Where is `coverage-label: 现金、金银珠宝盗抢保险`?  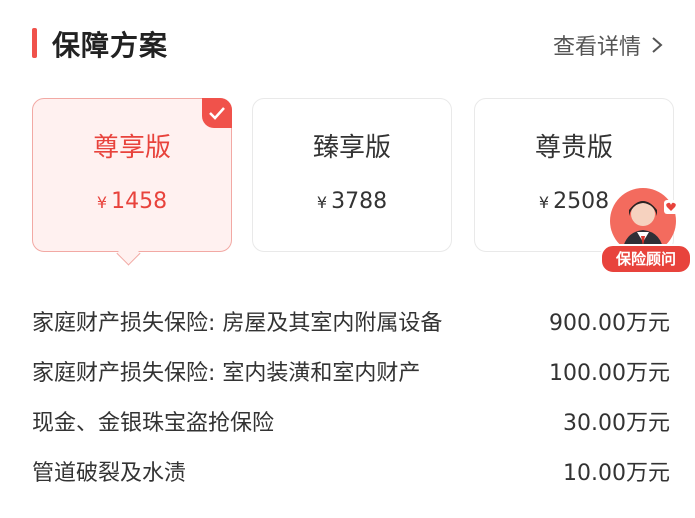
coverage-label: 现金、金银珠宝盗抢保险 is located at coordinates (153, 423).